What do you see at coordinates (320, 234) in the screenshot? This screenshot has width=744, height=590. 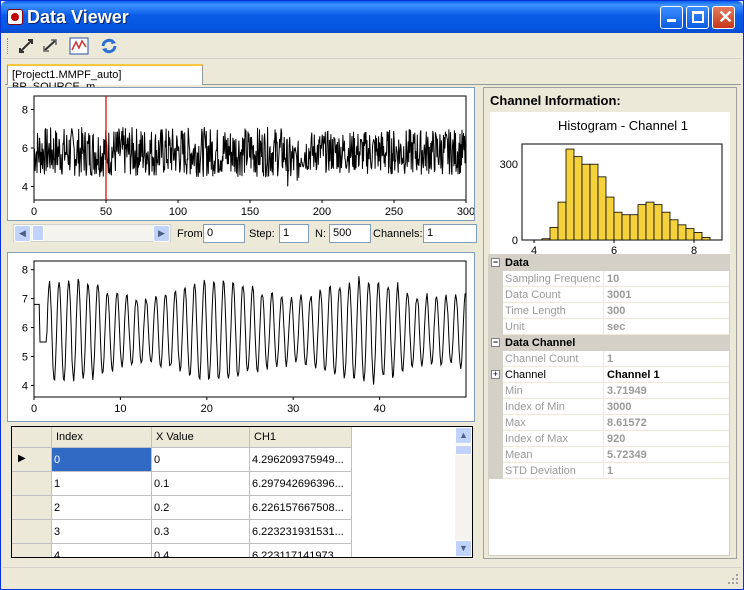 I see `n-label: N:` at bounding box center [320, 234].